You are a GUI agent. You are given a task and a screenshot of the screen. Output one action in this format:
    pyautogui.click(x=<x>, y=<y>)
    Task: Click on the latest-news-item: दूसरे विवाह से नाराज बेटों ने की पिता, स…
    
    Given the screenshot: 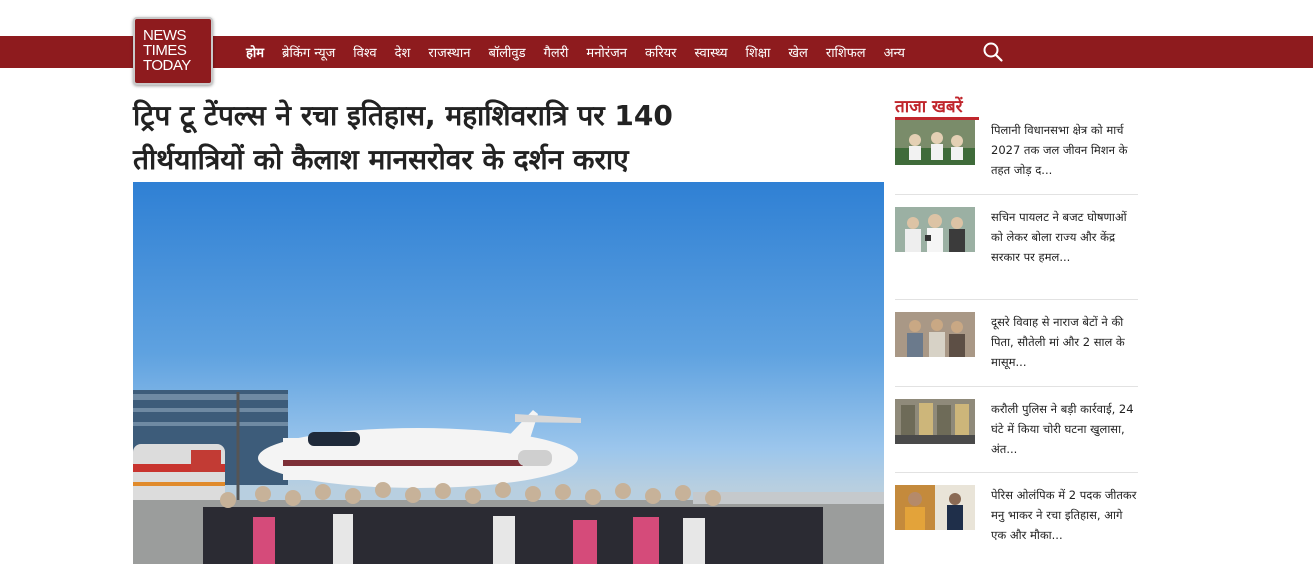 What is the action you would take?
    pyautogui.click(x=1016, y=344)
    